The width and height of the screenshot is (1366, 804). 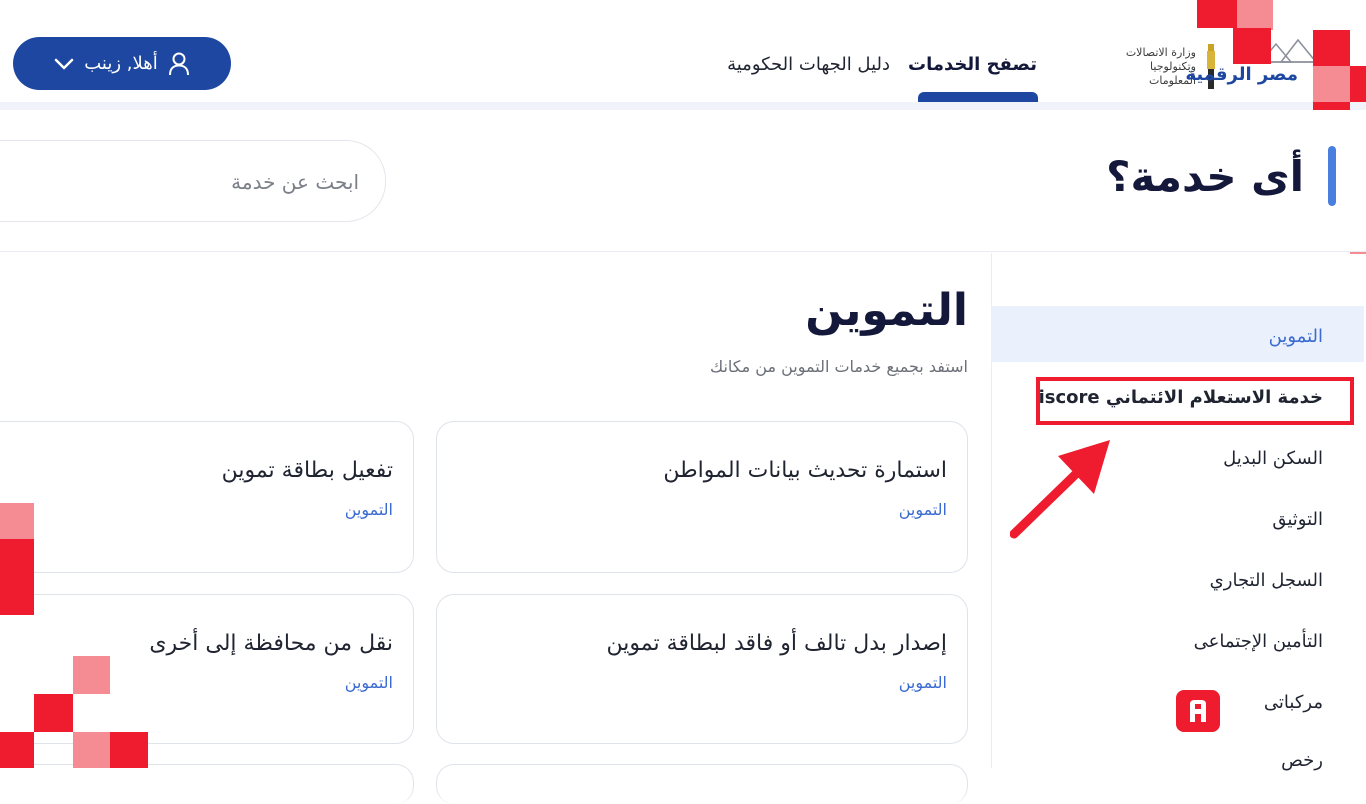 I want to click on header-divider, so click(x=683, y=106).